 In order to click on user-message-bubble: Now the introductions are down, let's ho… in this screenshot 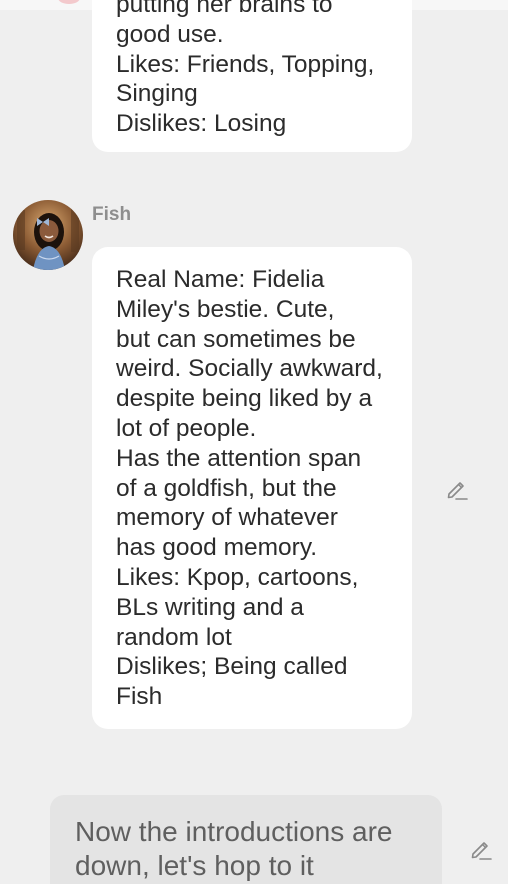, I will do `click(246, 839)`.